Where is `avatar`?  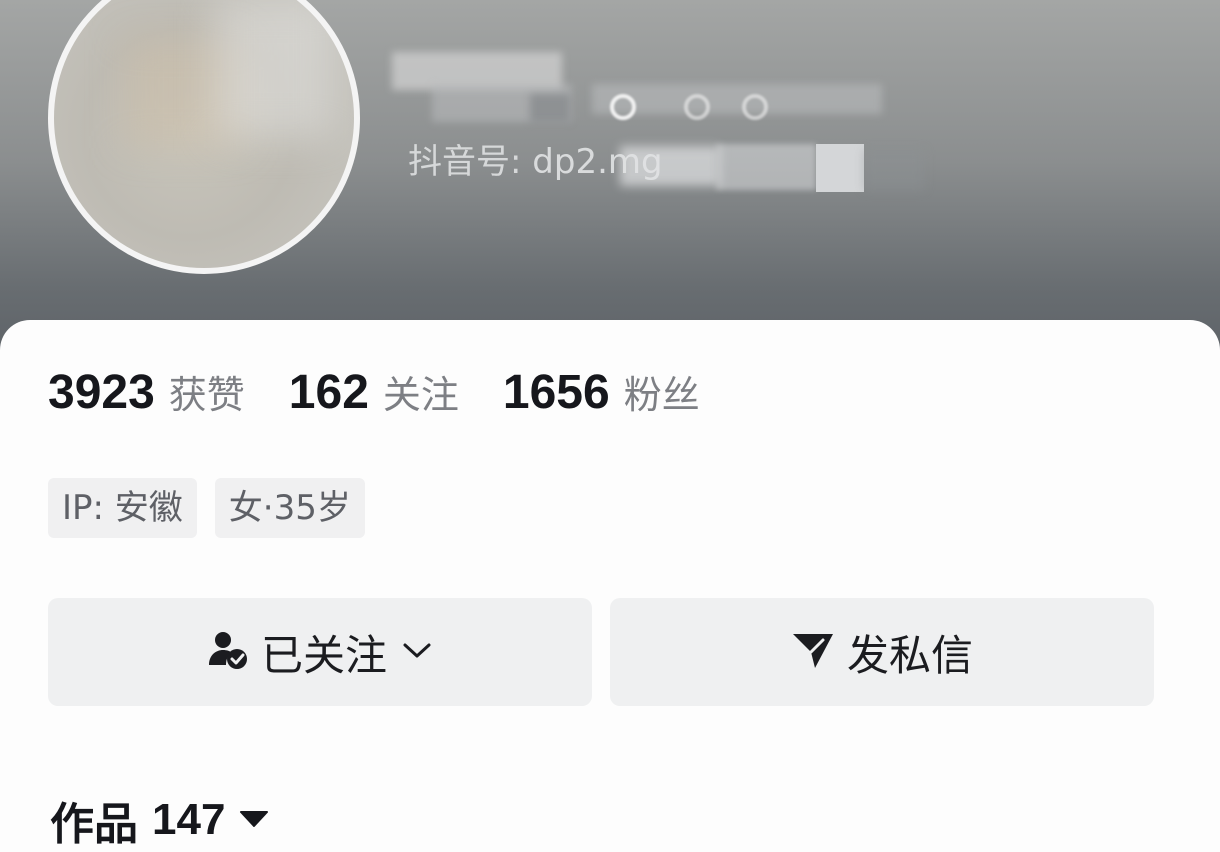 avatar is located at coordinates (204, 137).